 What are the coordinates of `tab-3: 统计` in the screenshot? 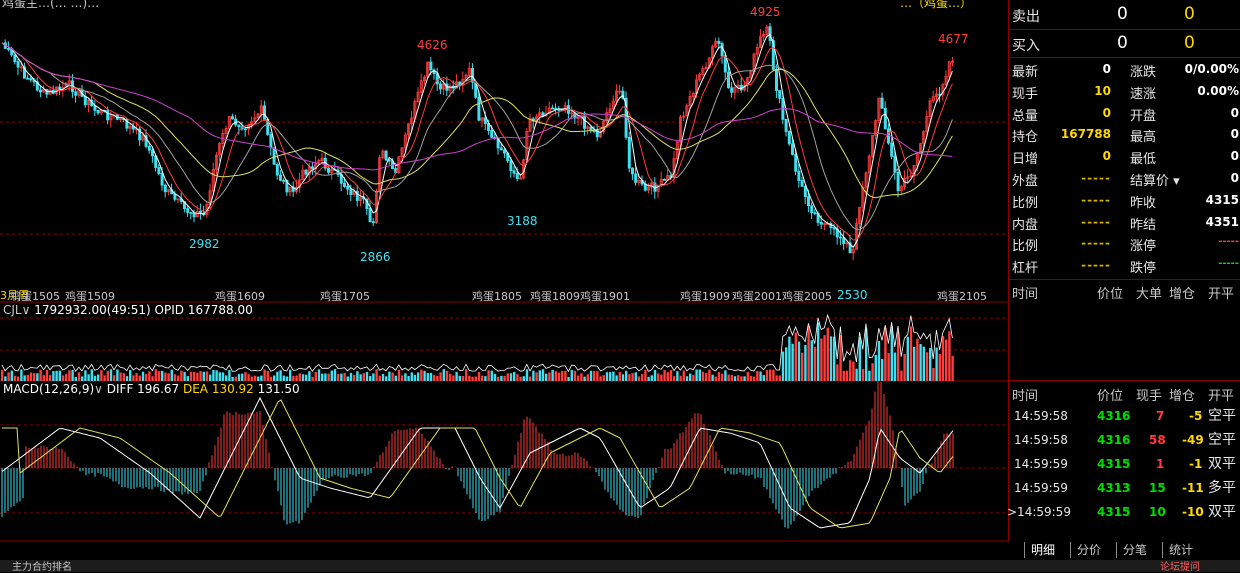 It's located at (1180, 550).